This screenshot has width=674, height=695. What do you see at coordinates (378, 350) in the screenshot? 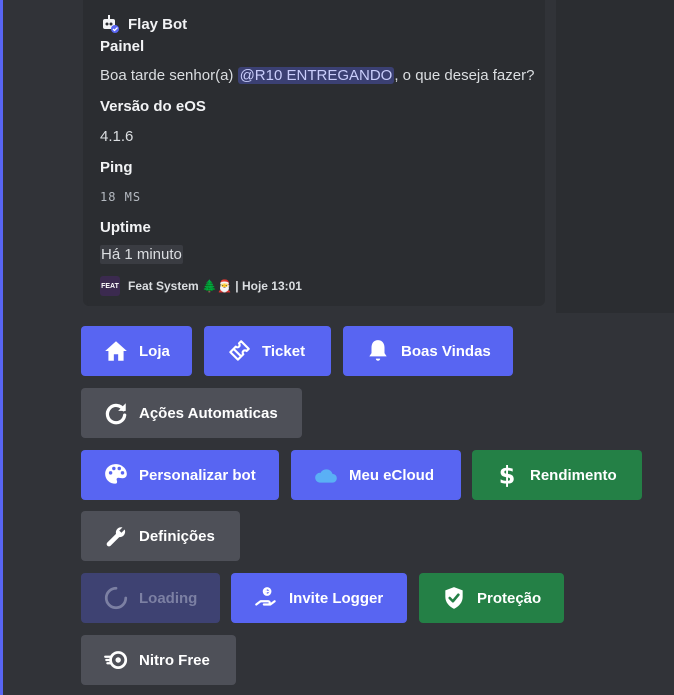
I see `bell-icon` at bounding box center [378, 350].